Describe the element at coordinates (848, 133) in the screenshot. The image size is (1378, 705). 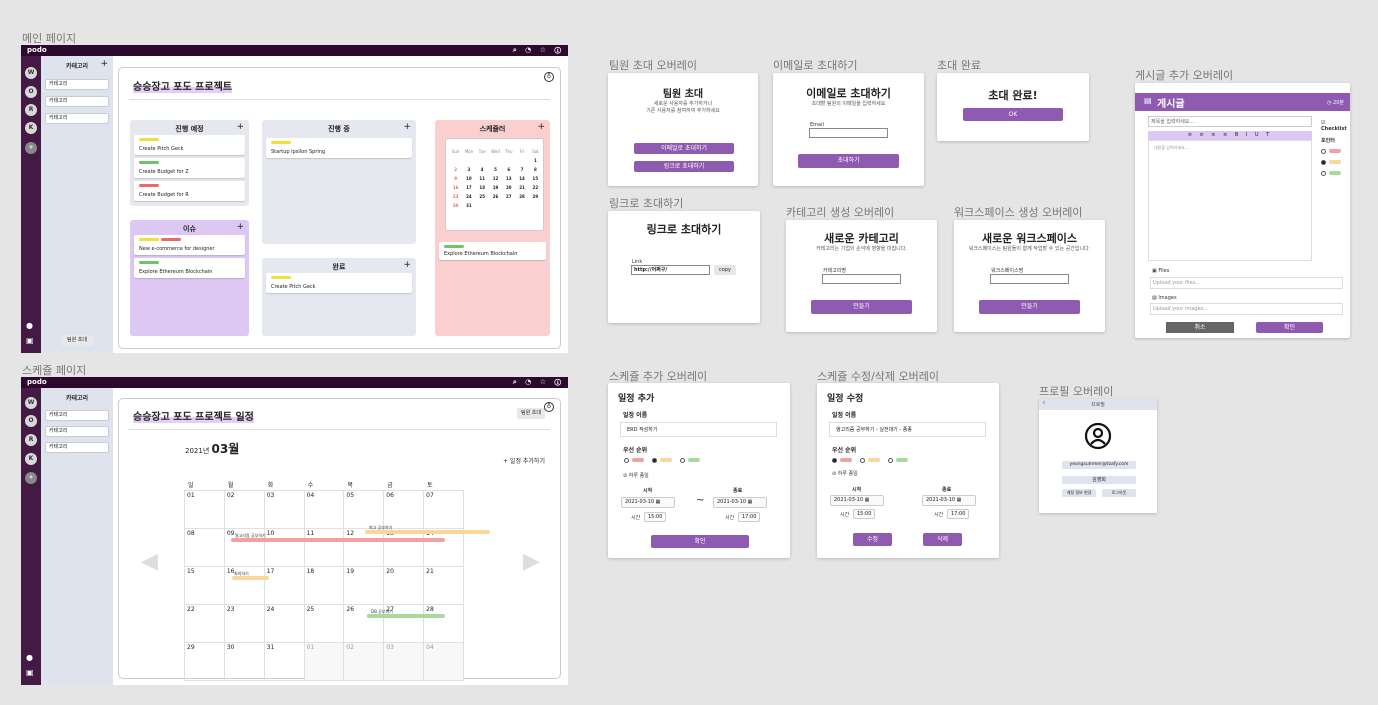
I see `email-input` at that location.